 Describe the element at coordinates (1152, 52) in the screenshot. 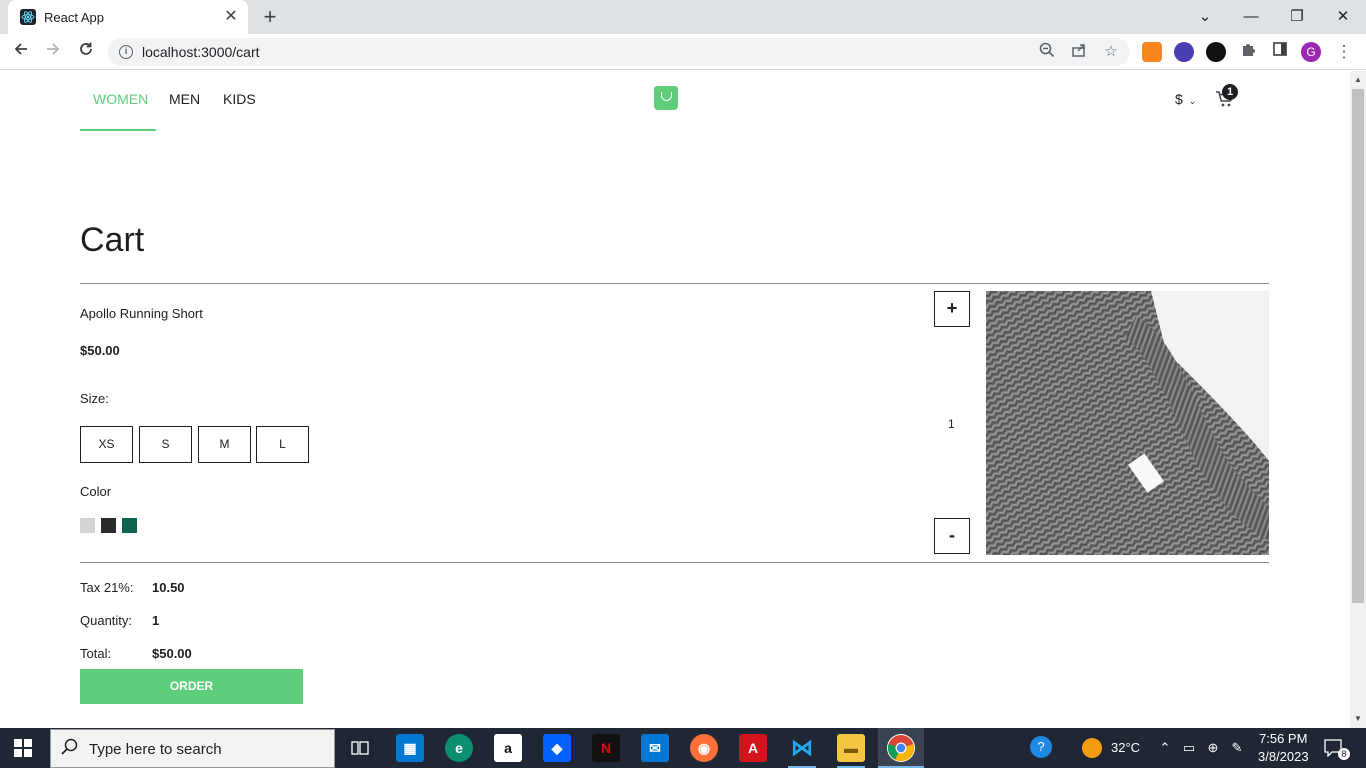

I see `metamask-fox-icon` at that location.